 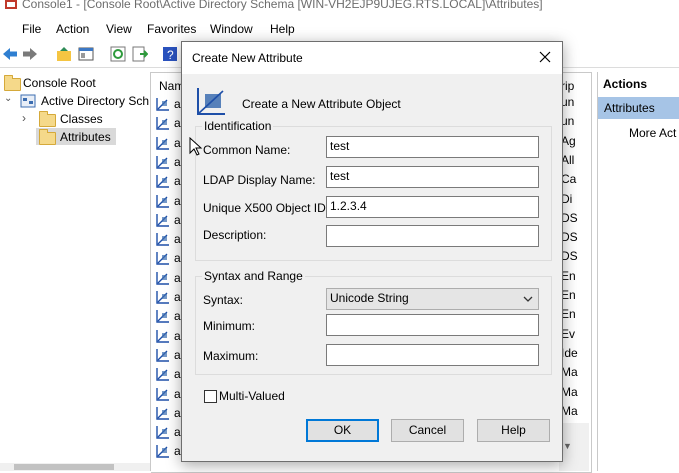 What do you see at coordinates (432, 325) in the screenshot?
I see `minimum-field` at bounding box center [432, 325].